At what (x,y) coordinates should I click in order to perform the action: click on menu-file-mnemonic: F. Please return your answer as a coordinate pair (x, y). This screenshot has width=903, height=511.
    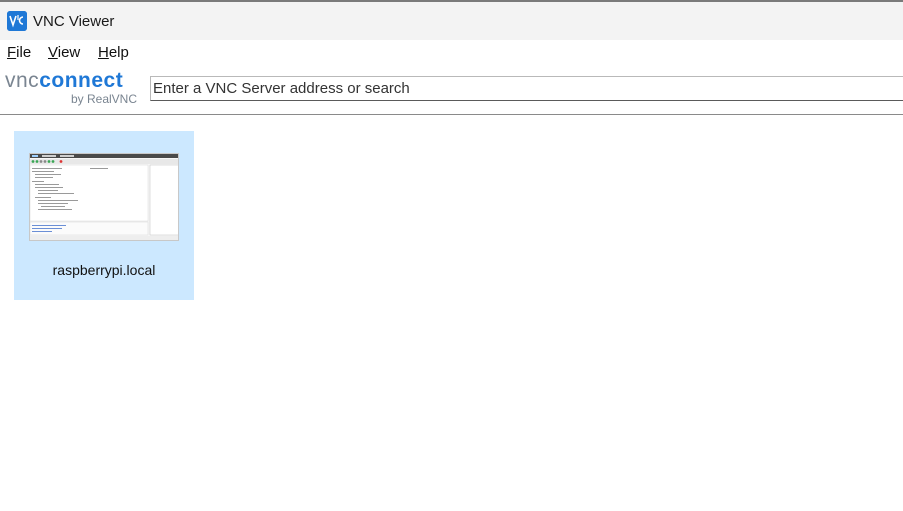
    Looking at the image, I should click on (12, 52).